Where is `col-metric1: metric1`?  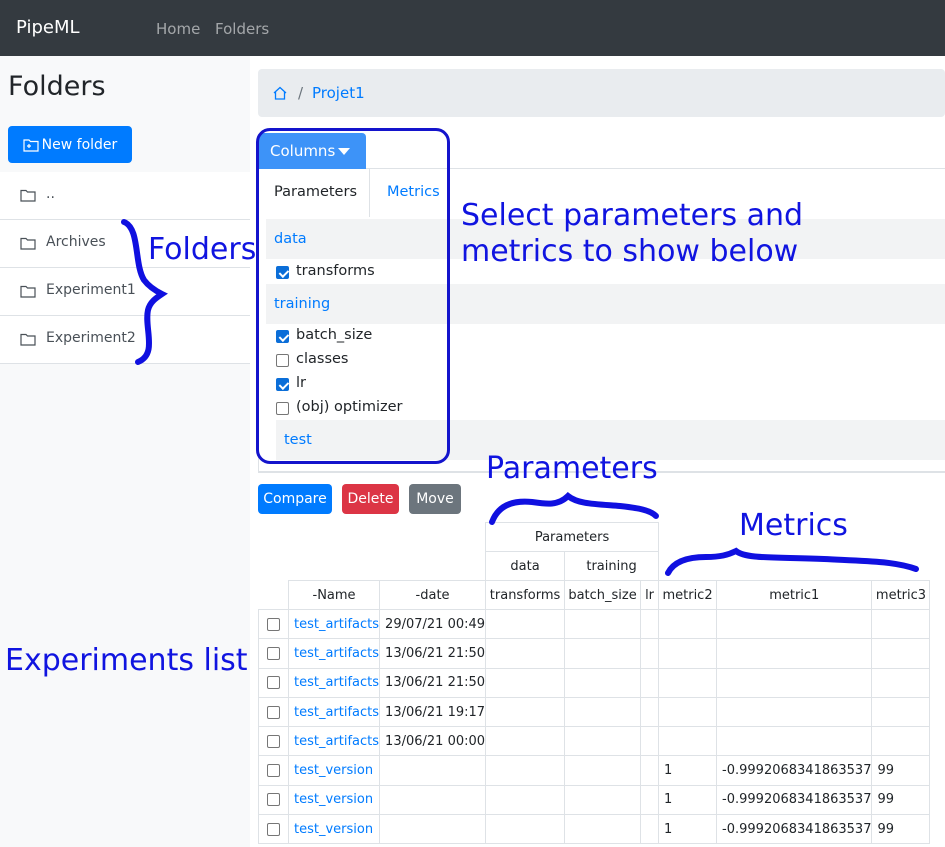
col-metric1: metric1 is located at coordinates (794, 595).